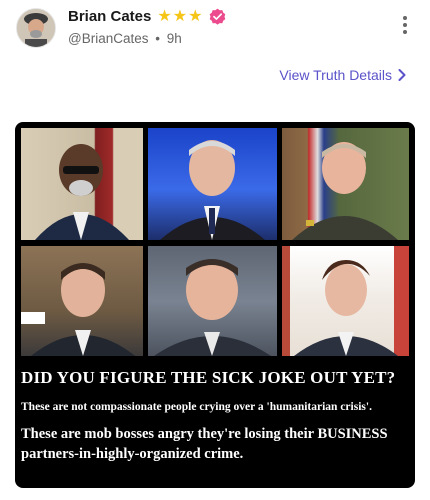 The height and width of the screenshot is (500, 430). Describe the element at coordinates (215, 30) in the screenshot. I see `post-header: Brian Cates ★ ★ ★ @BrianCates • 9h` at that location.